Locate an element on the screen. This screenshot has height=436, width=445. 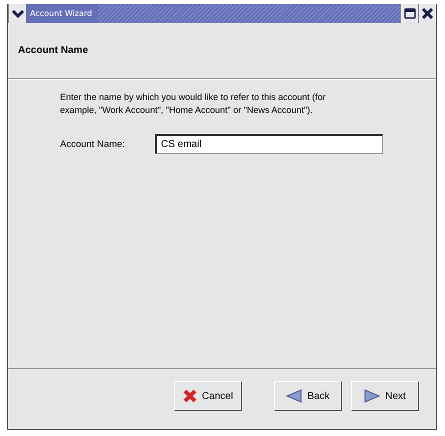
close-button is located at coordinates (427, 13).